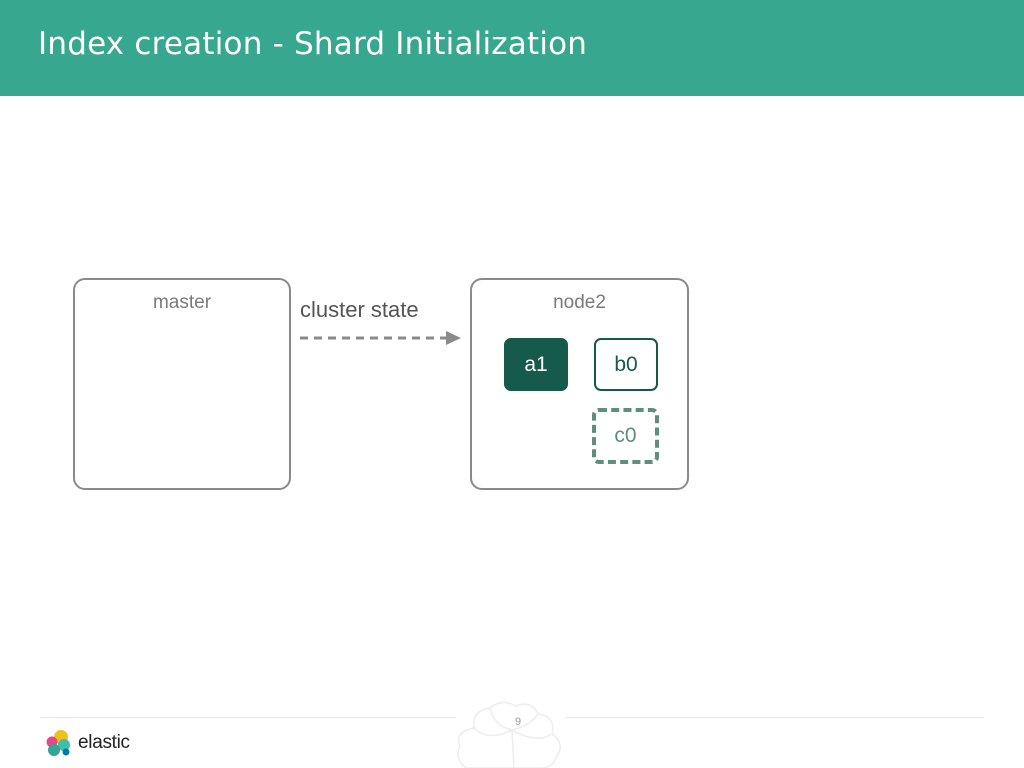 The image size is (1024, 768). I want to click on footer-divider-left, so click(248, 717).